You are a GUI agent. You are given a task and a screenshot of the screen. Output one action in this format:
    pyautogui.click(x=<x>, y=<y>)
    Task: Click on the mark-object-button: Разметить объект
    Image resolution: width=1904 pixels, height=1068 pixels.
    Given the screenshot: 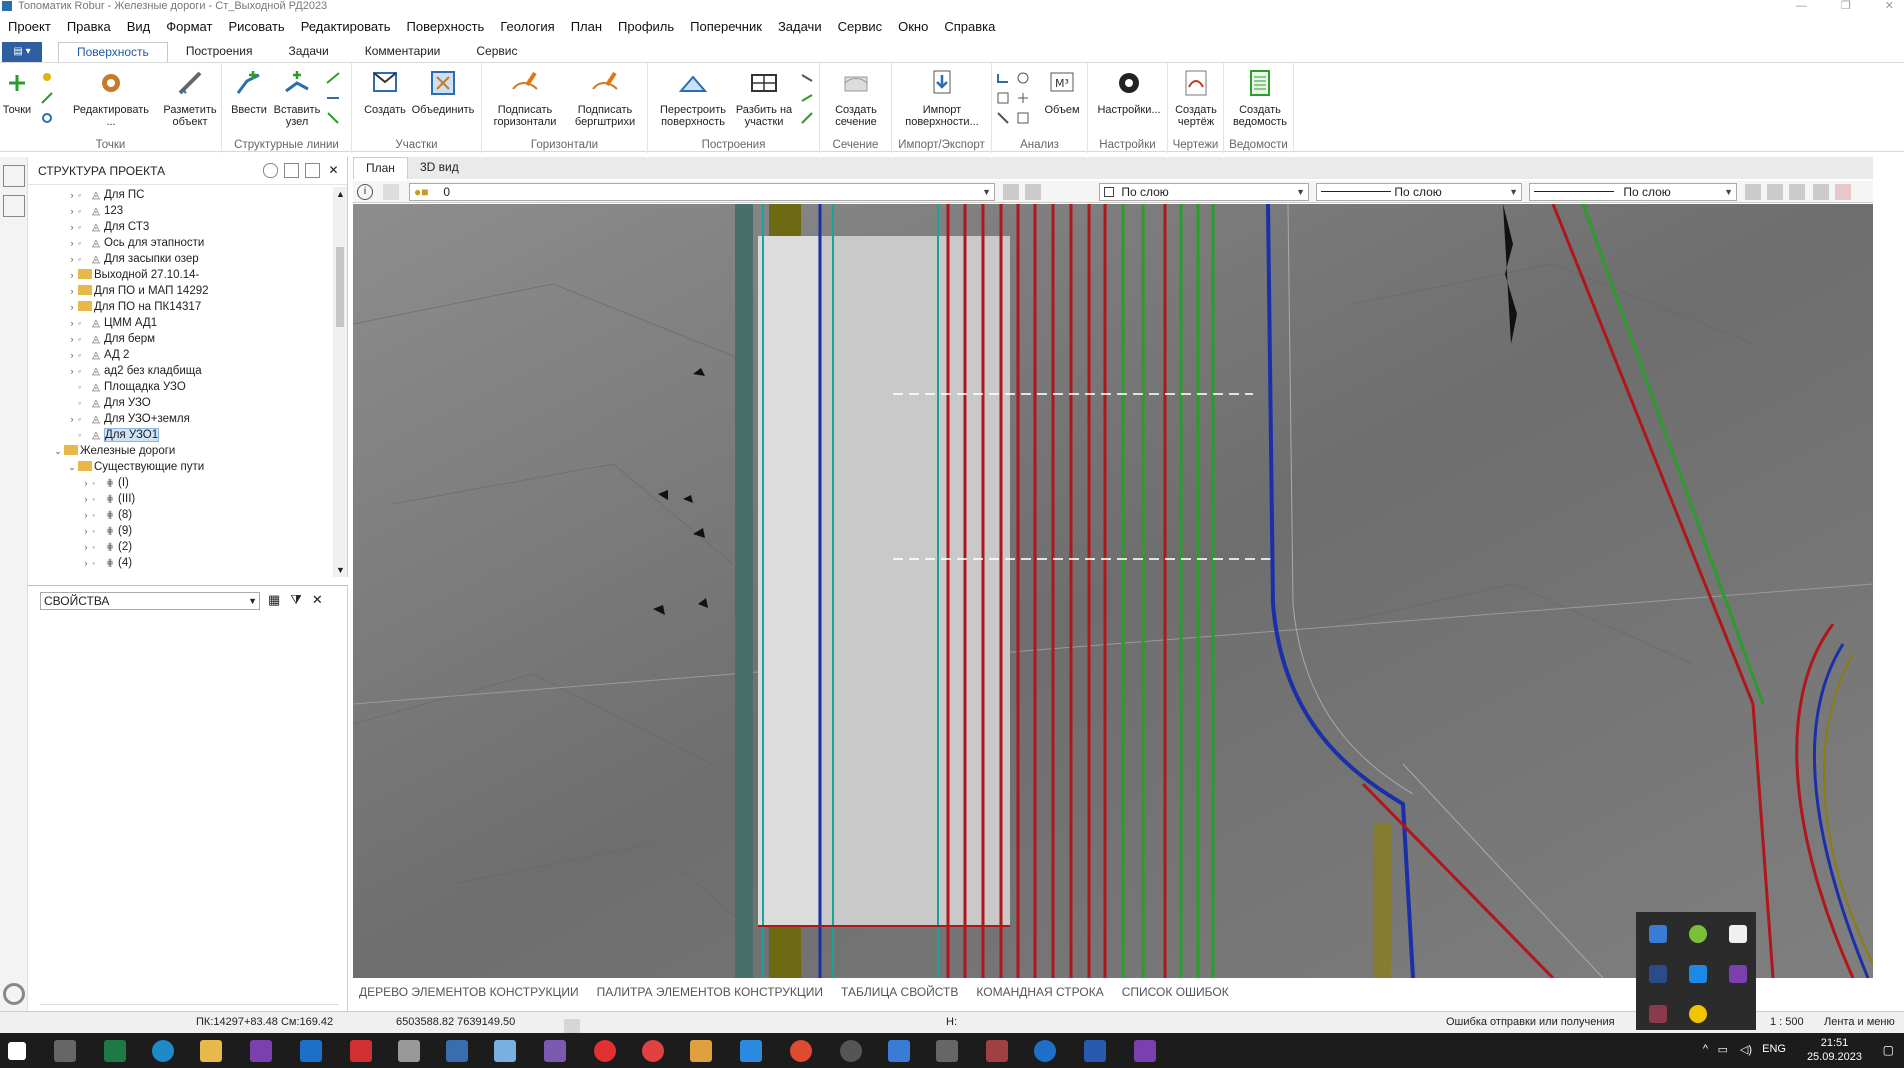 What is the action you would take?
    pyautogui.click(x=190, y=98)
    